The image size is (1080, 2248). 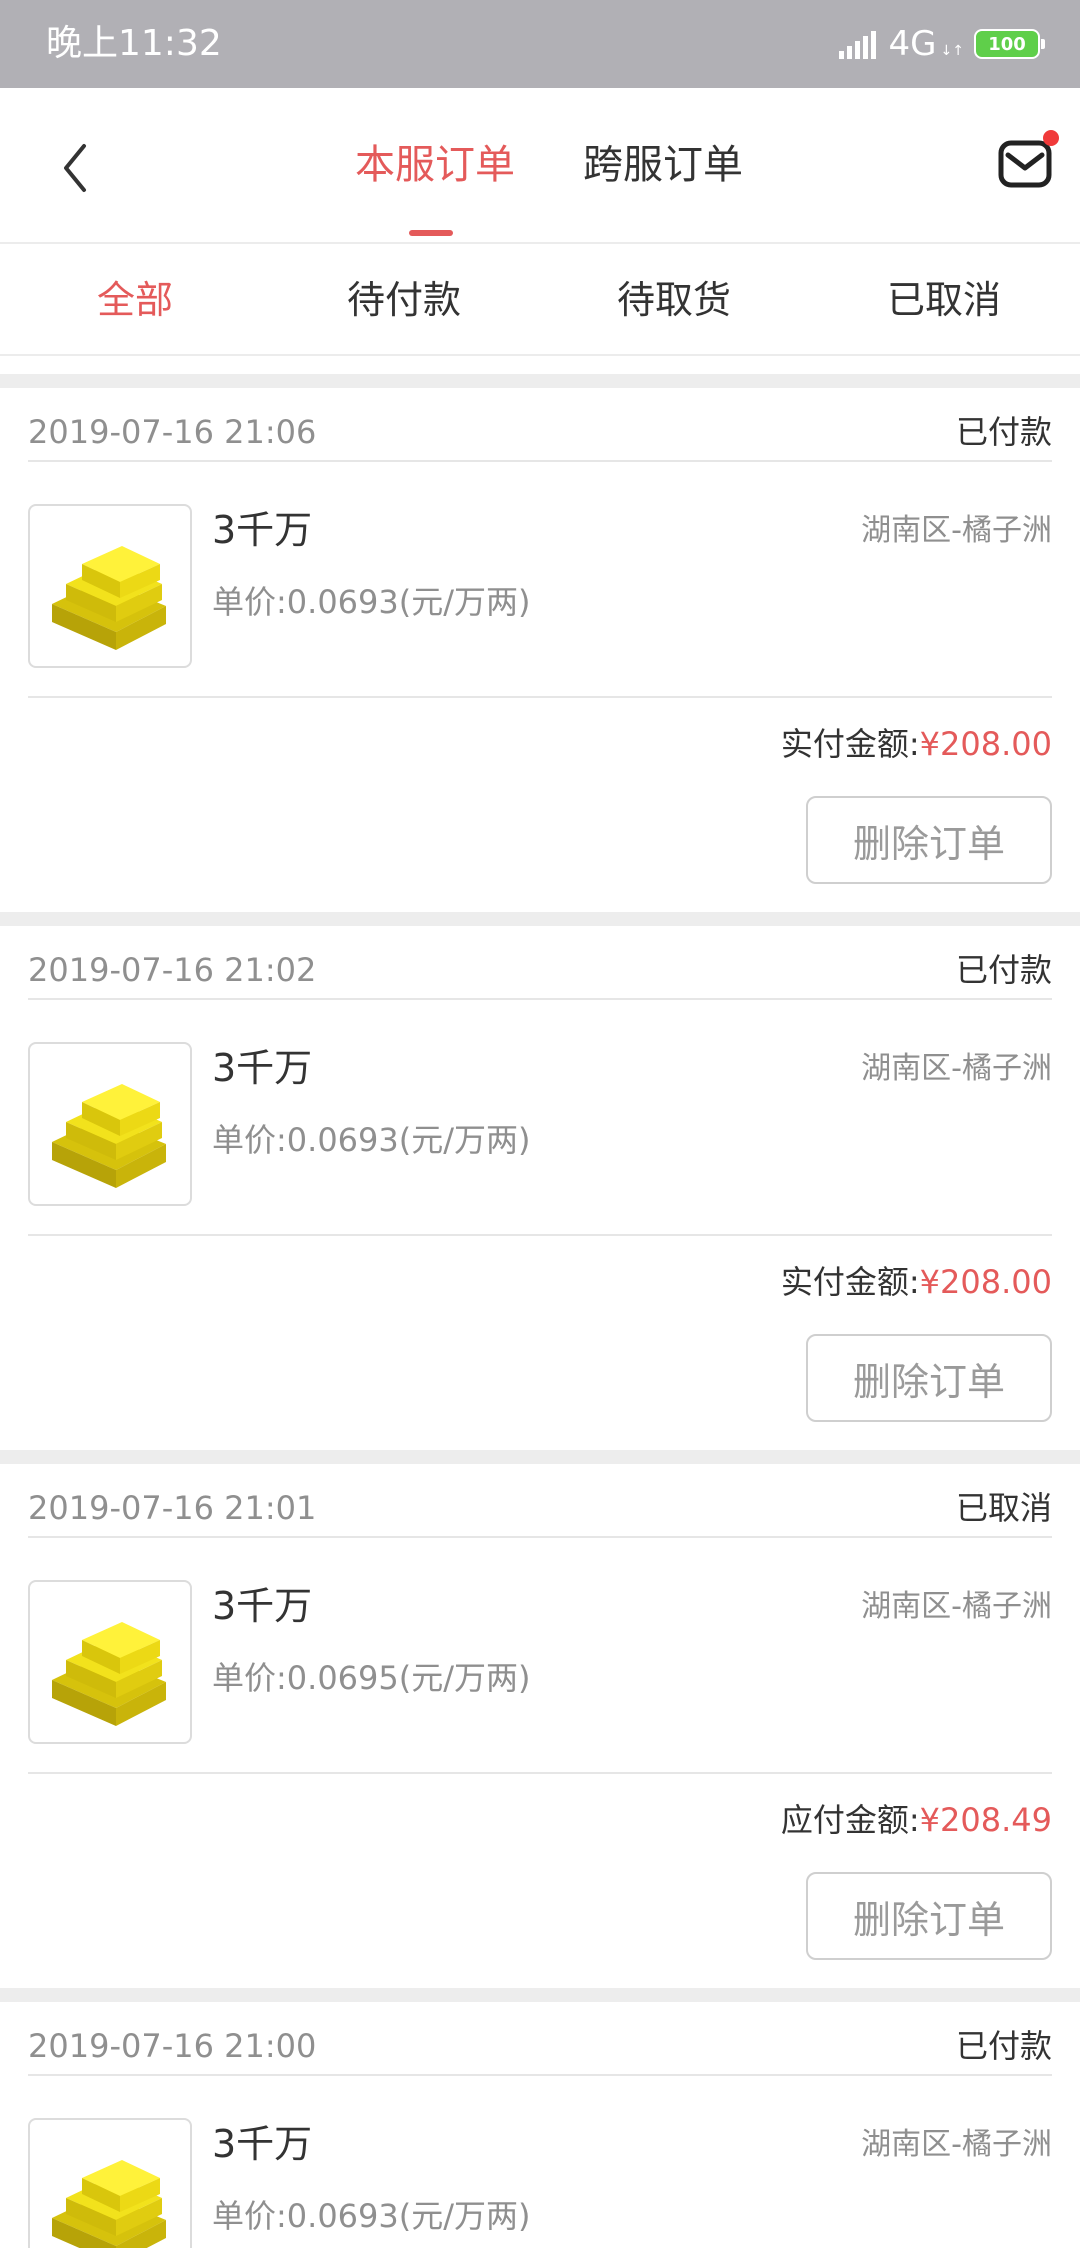 I want to click on status-indicators: 4G ↓↑ 100, so click(x=941, y=44).